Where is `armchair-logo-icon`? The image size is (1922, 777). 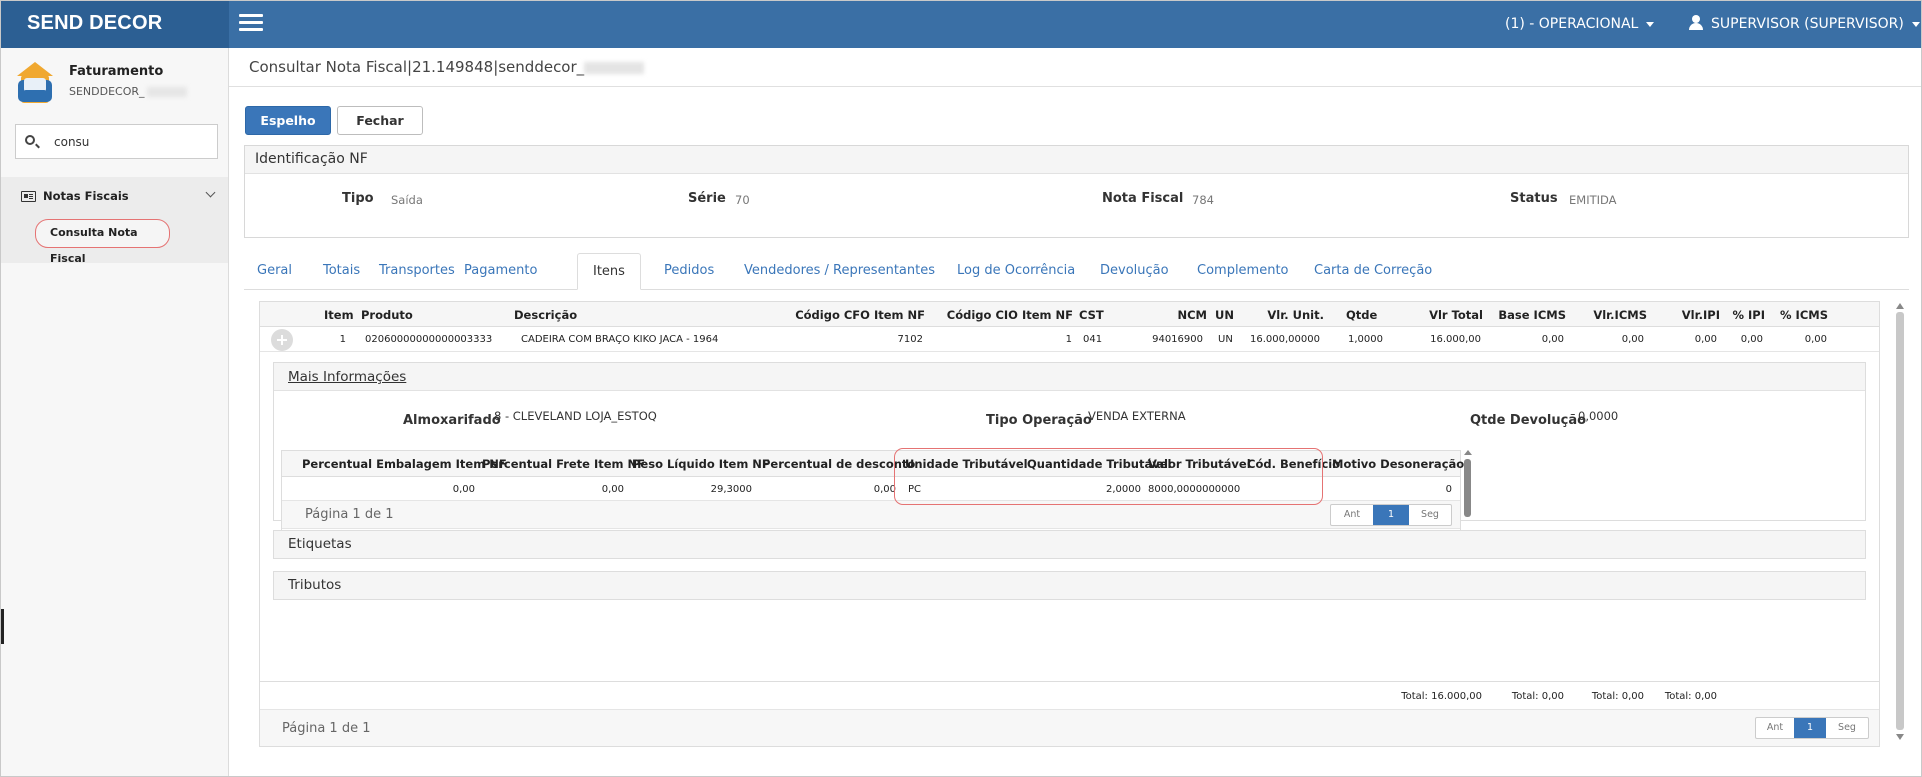
armchair-logo-icon is located at coordinates (35, 82).